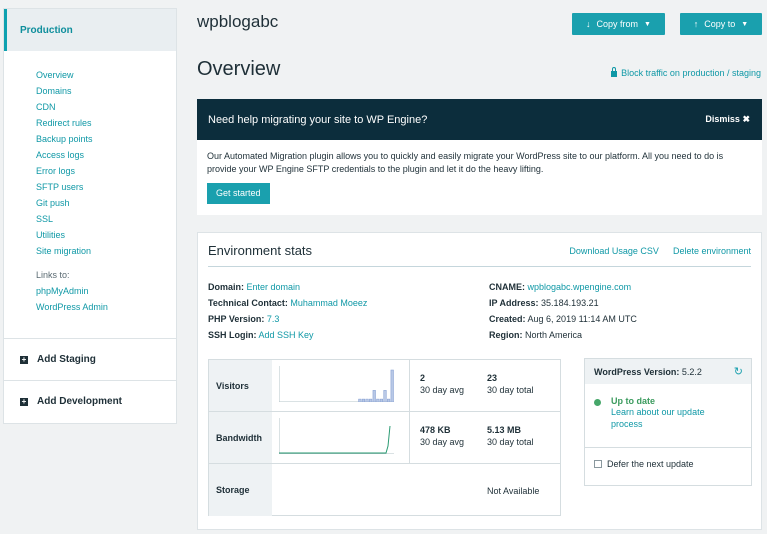  I want to click on wp-version-header: WordPress Version: 5.2.2 ↻, so click(668, 371).